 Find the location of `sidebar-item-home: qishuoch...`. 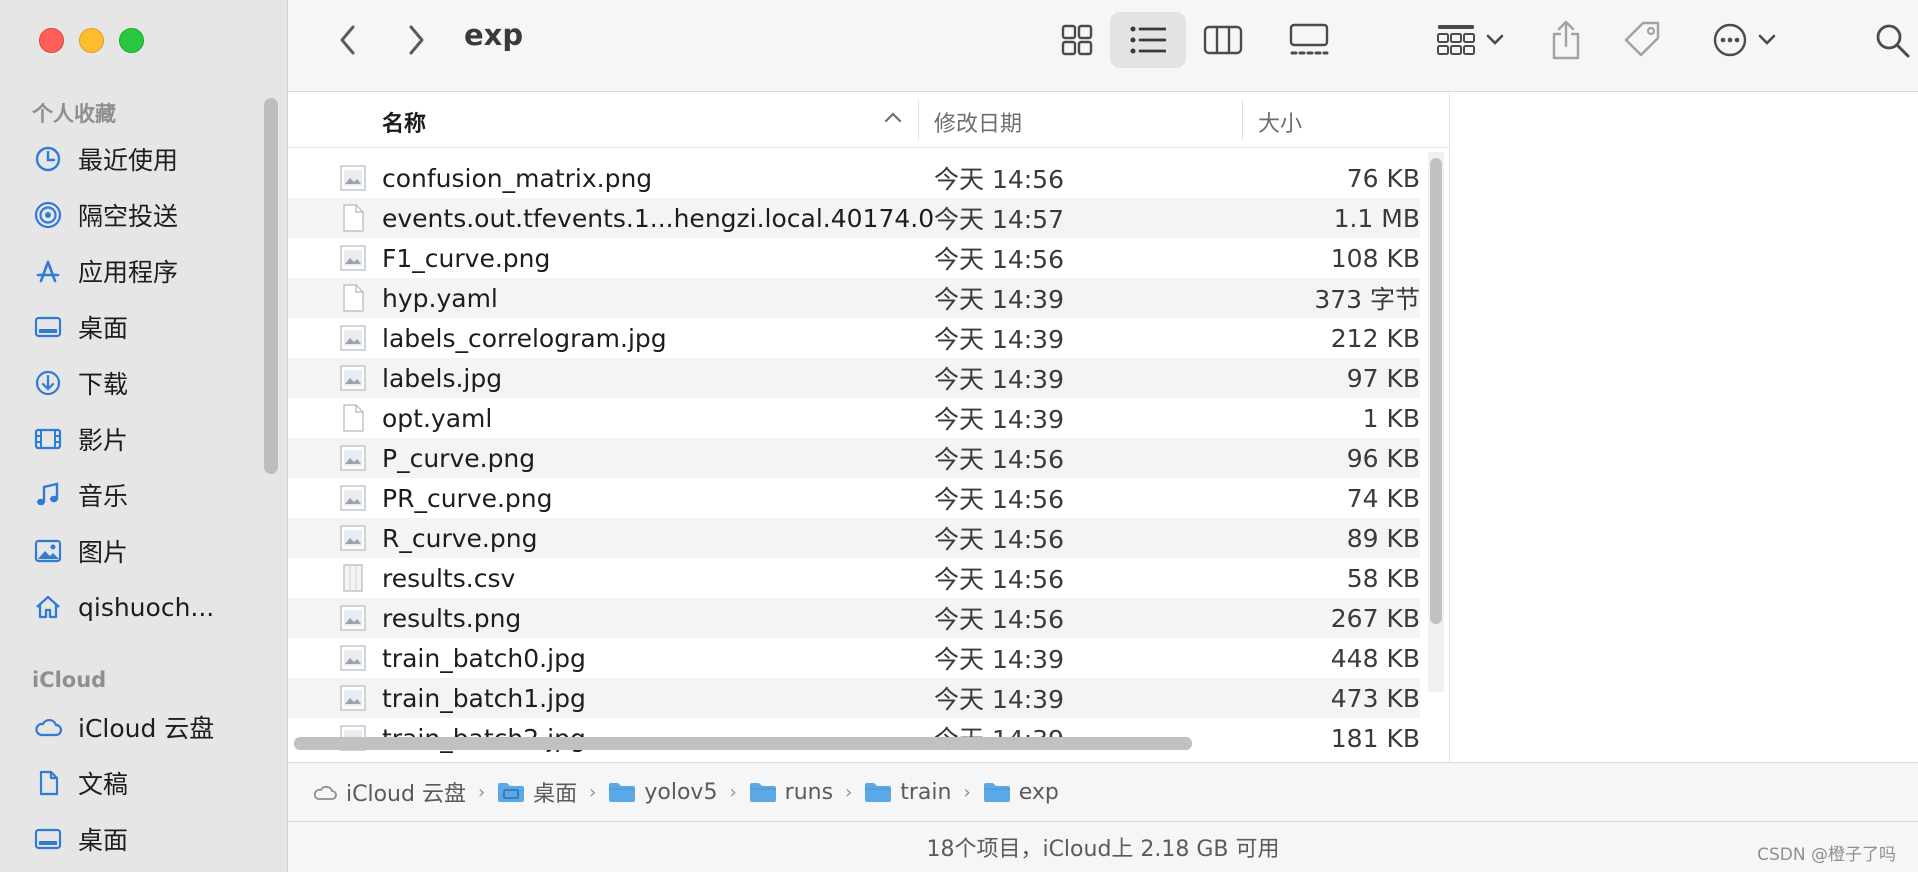

sidebar-item-home: qishuoch... is located at coordinates (123, 607).